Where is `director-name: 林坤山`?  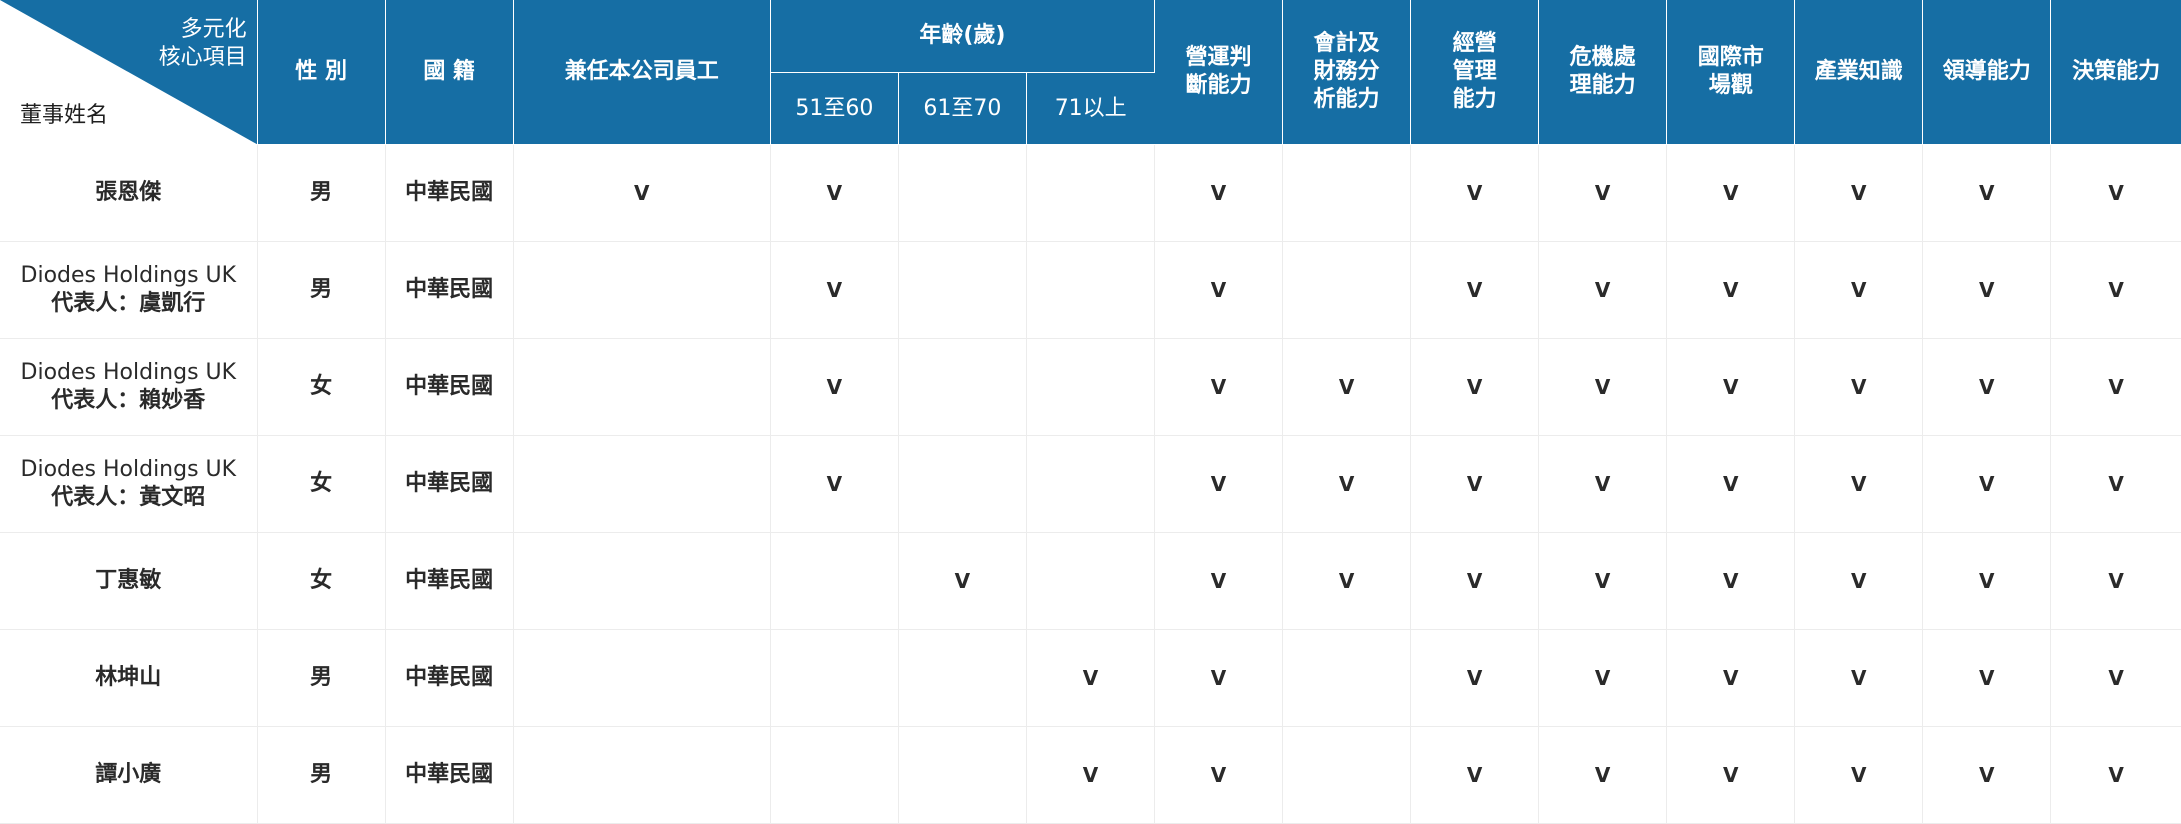 director-name: 林坤山 is located at coordinates (128, 677).